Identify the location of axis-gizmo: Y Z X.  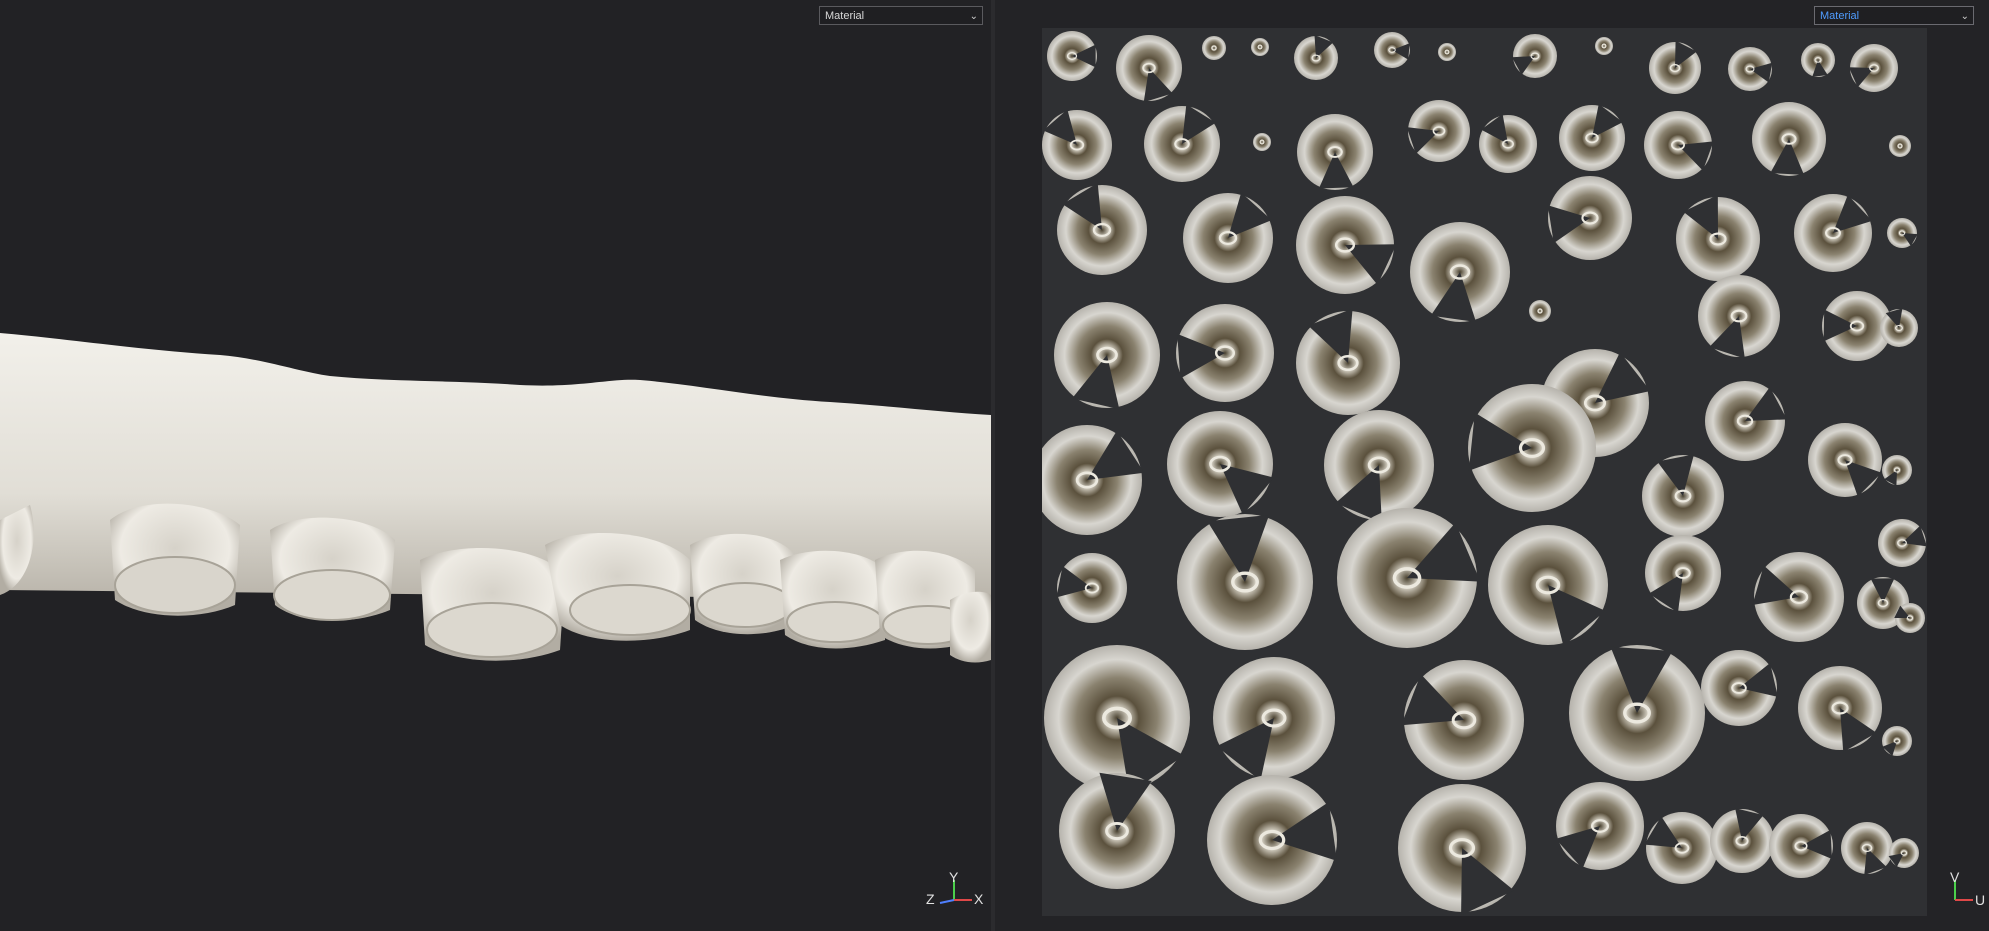
(955, 888).